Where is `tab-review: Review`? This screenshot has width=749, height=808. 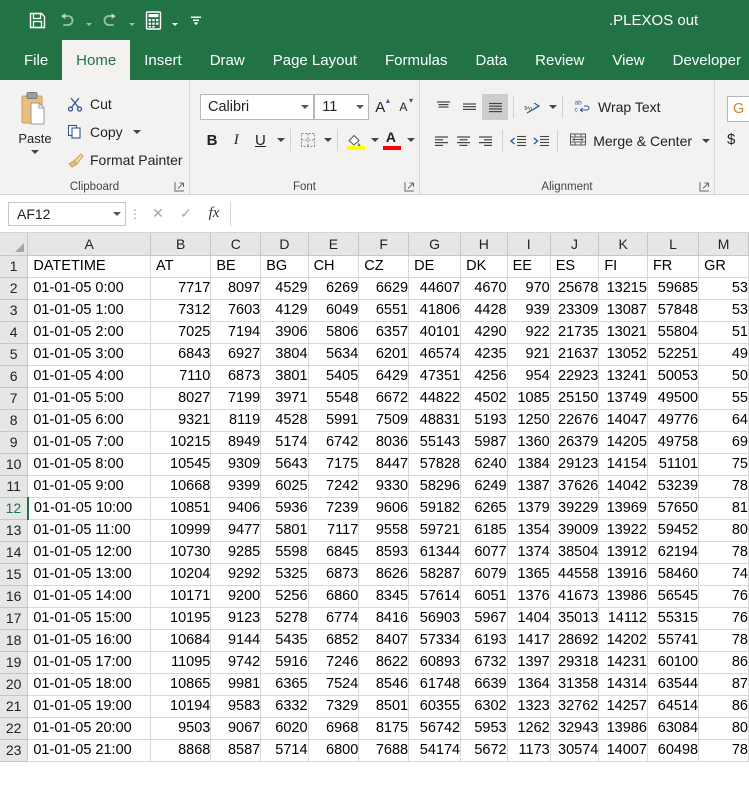
tab-review: Review is located at coordinates (559, 60).